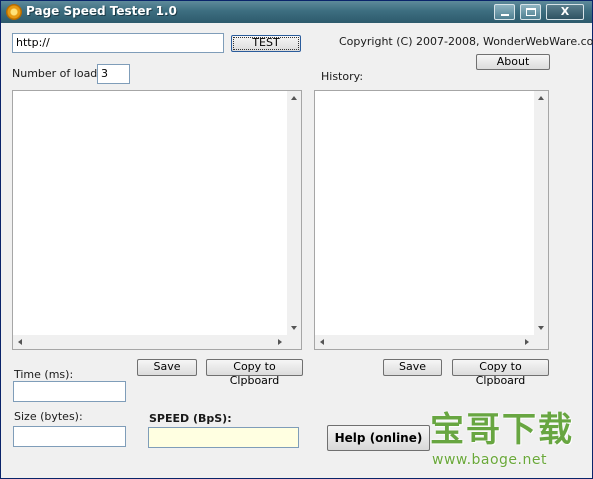  What do you see at coordinates (502, 430) in the screenshot?
I see `watermark-logo-text: 宝哥下载` at bounding box center [502, 430].